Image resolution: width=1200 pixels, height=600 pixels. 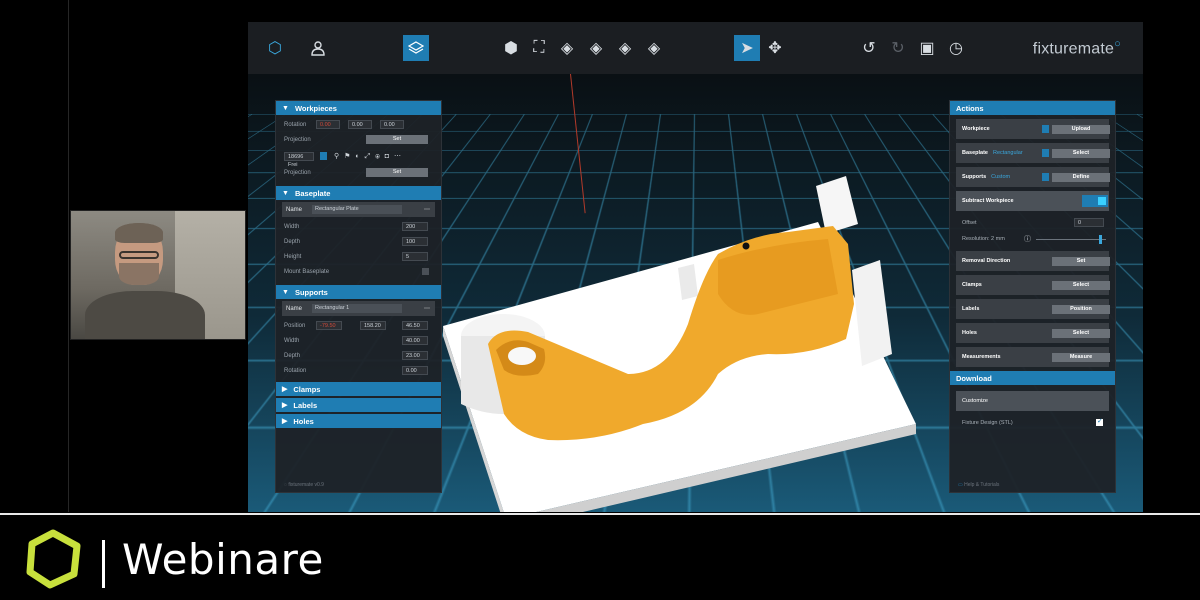 I want to click on cube-side-icon: ◈, so click(x=596, y=48).